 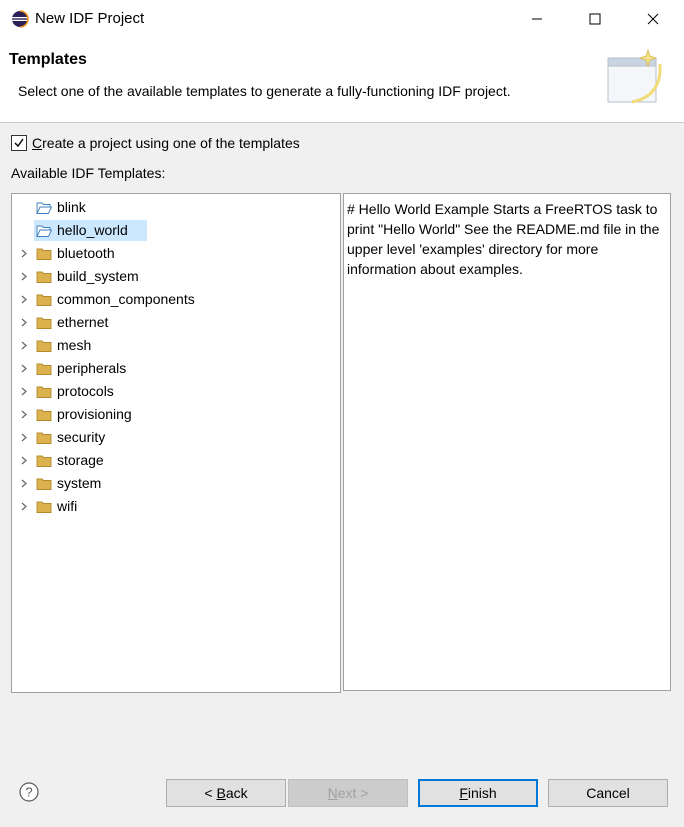 I want to click on minimize-button, so click(x=537, y=19).